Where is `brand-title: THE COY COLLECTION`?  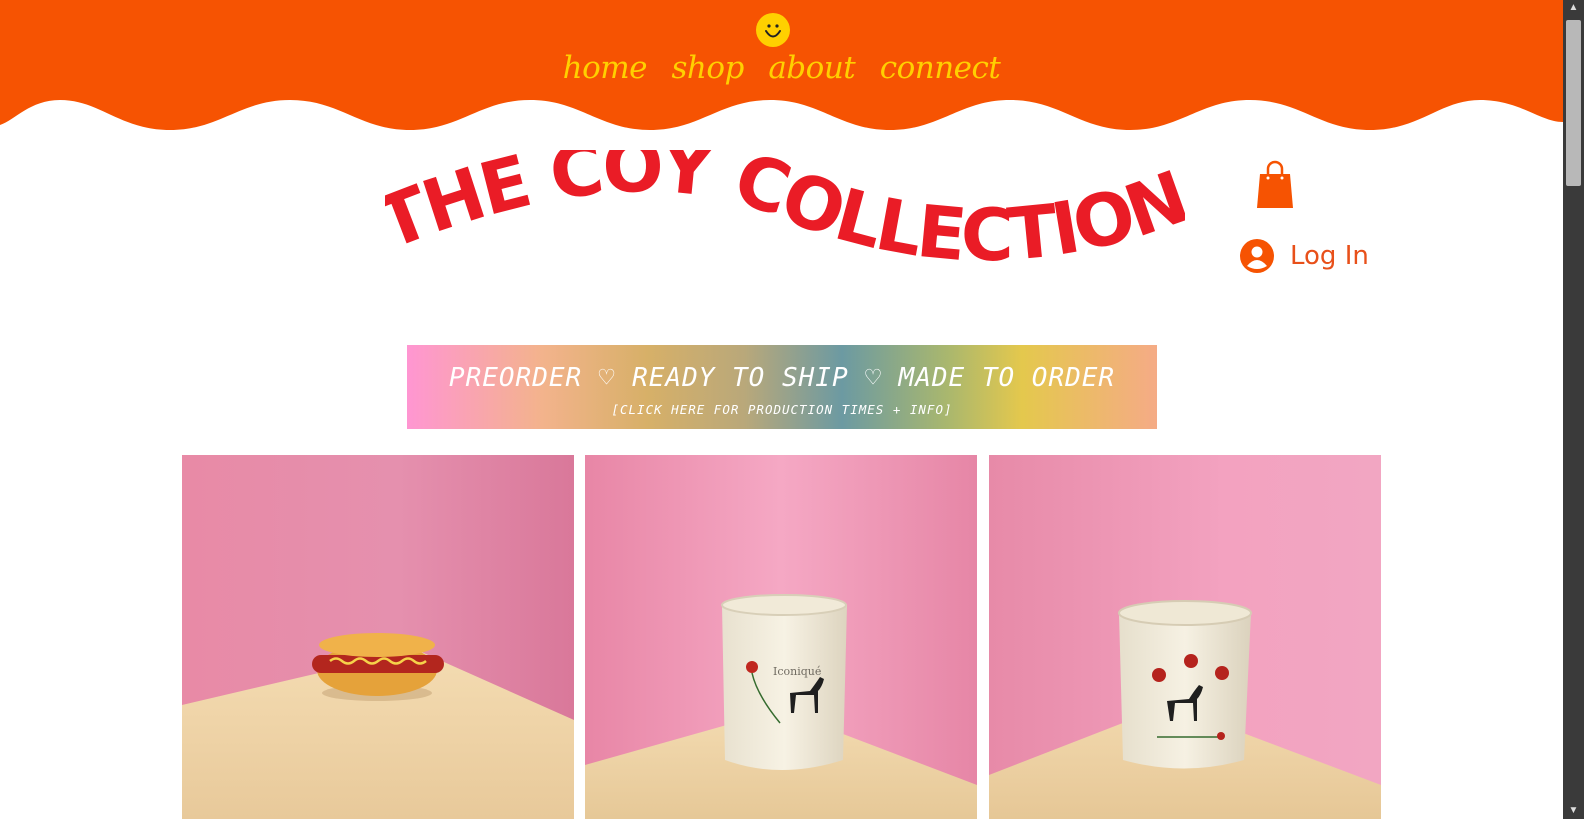 brand-title: THE COY COLLECTION is located at coordinates (785, 213).